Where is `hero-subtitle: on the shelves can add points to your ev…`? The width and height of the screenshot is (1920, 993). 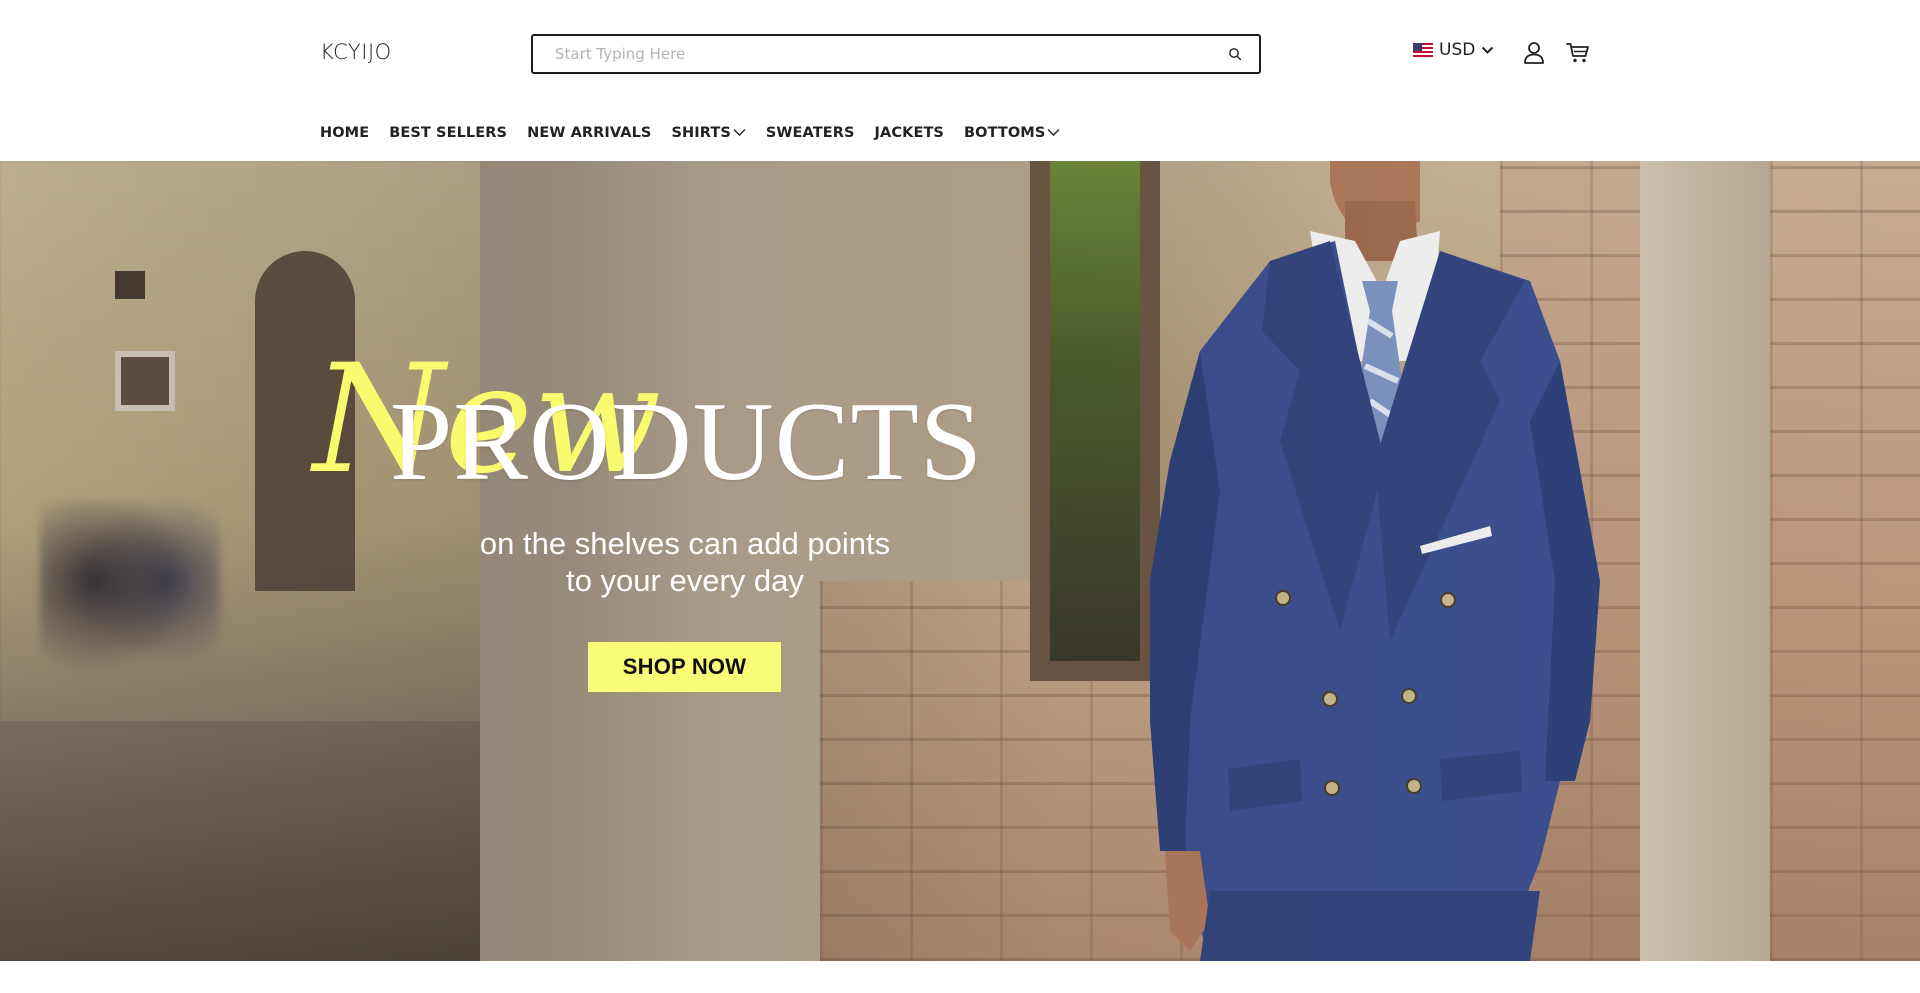 hero-subtitle: on the shelves can add points to your ev… is located at coordinates (685, 562).